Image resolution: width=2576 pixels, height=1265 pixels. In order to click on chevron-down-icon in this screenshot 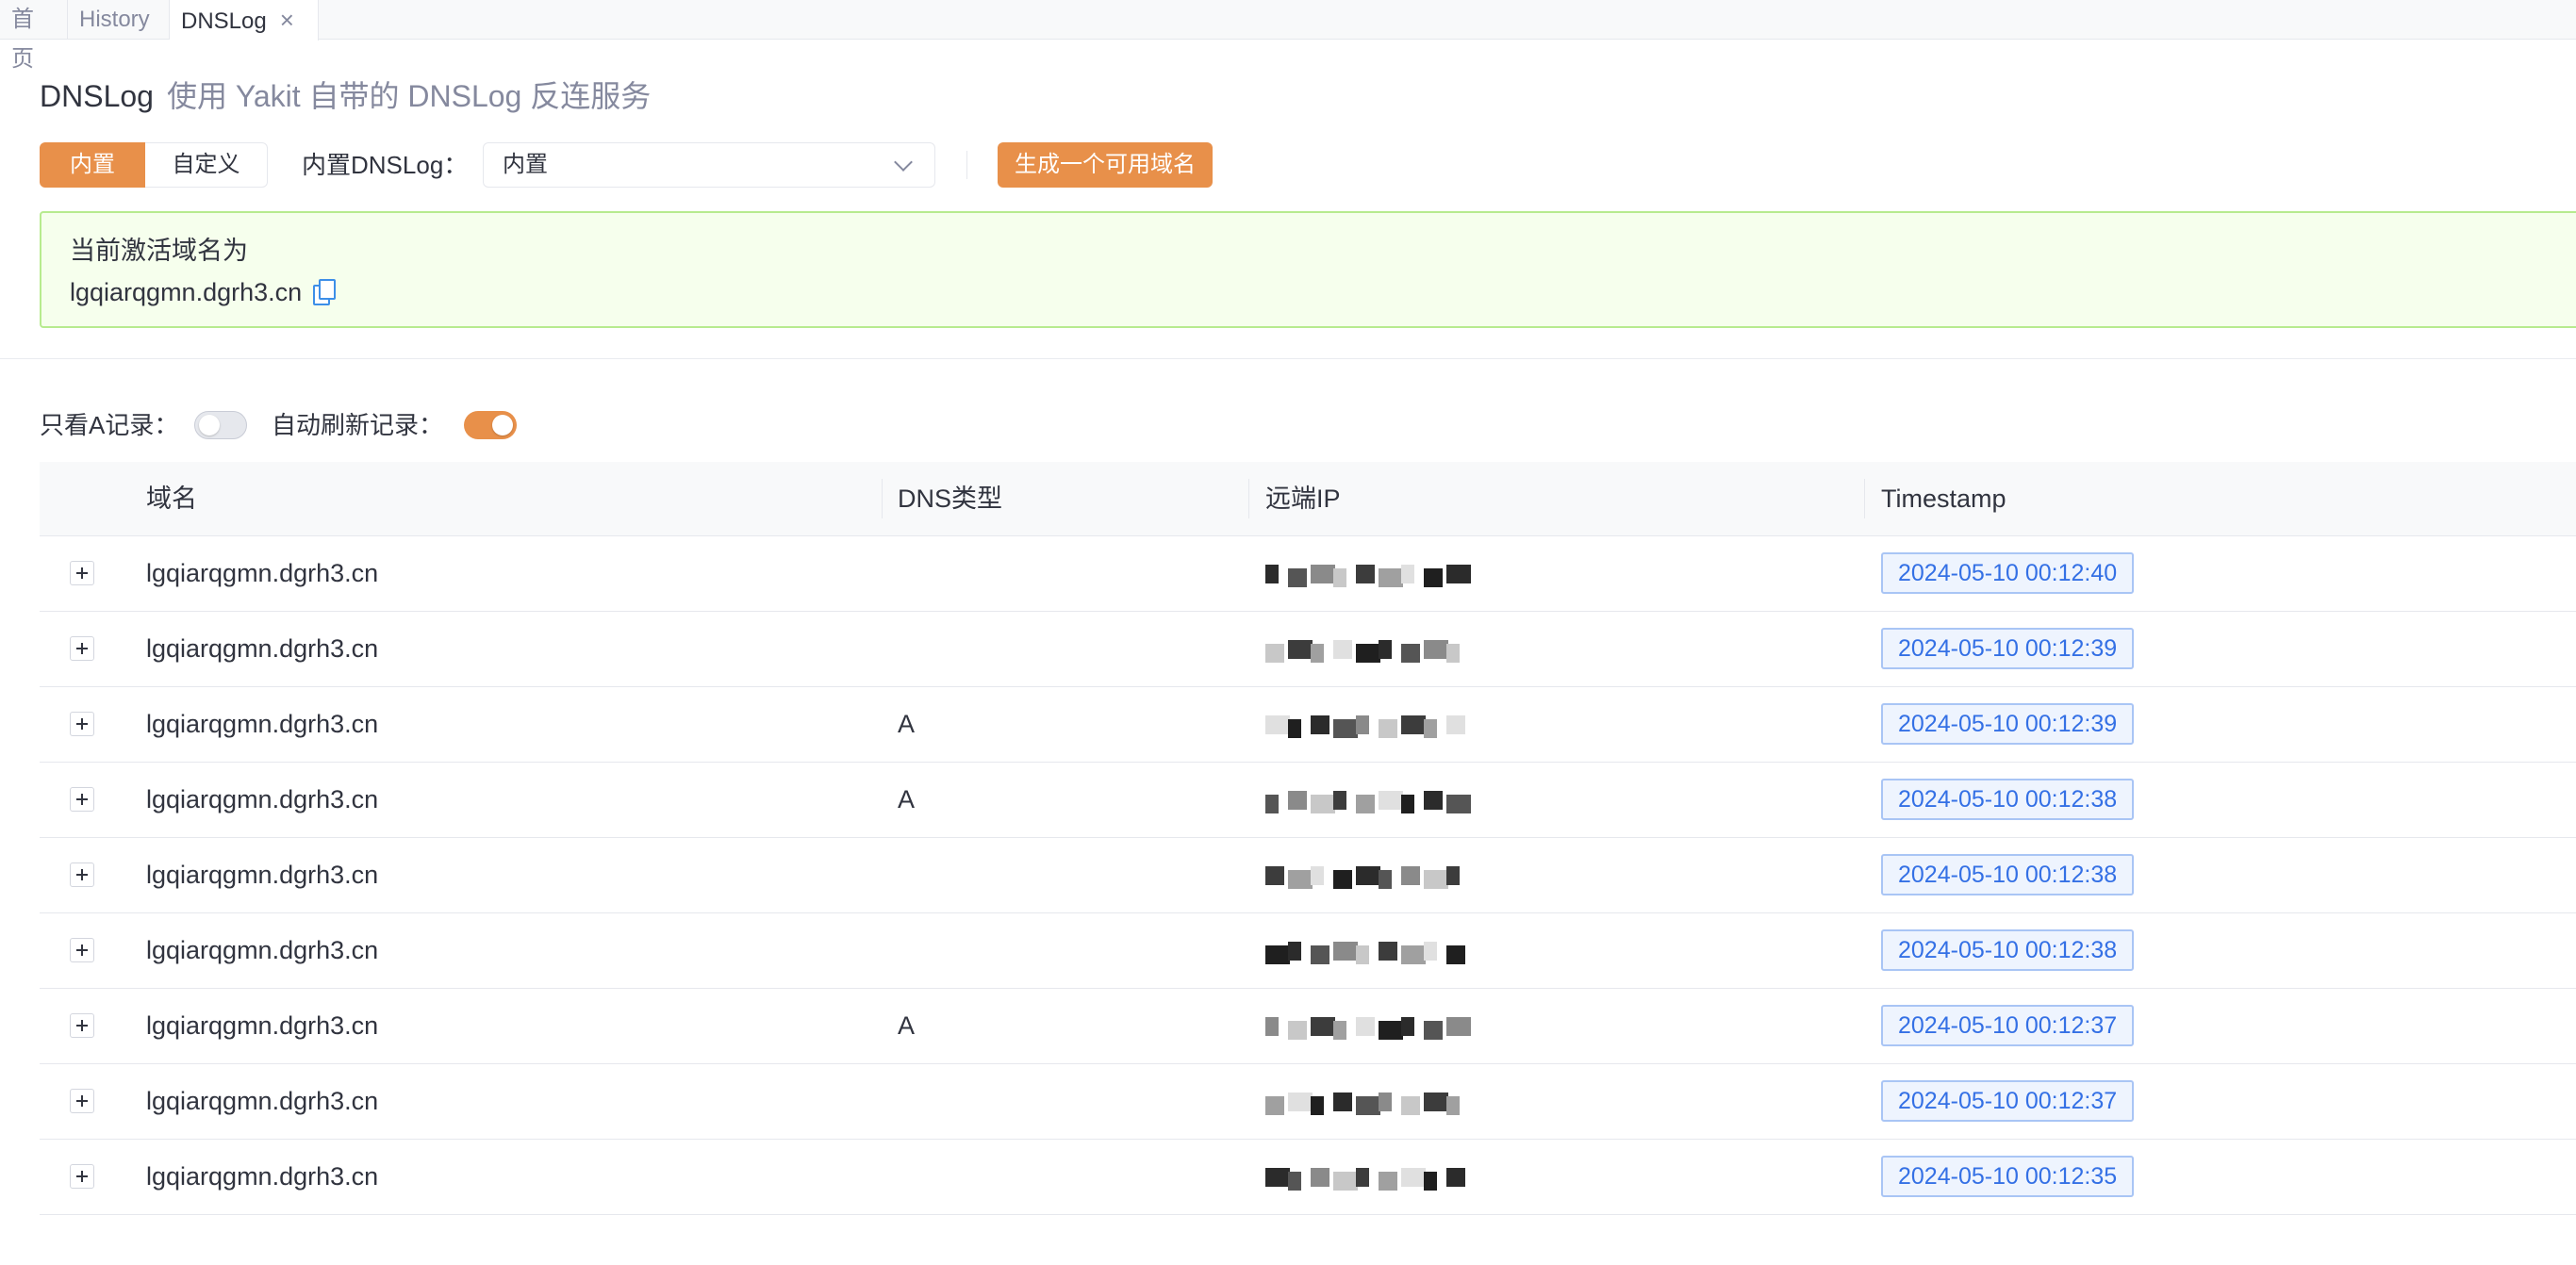, I will do `click(903, 162)`.